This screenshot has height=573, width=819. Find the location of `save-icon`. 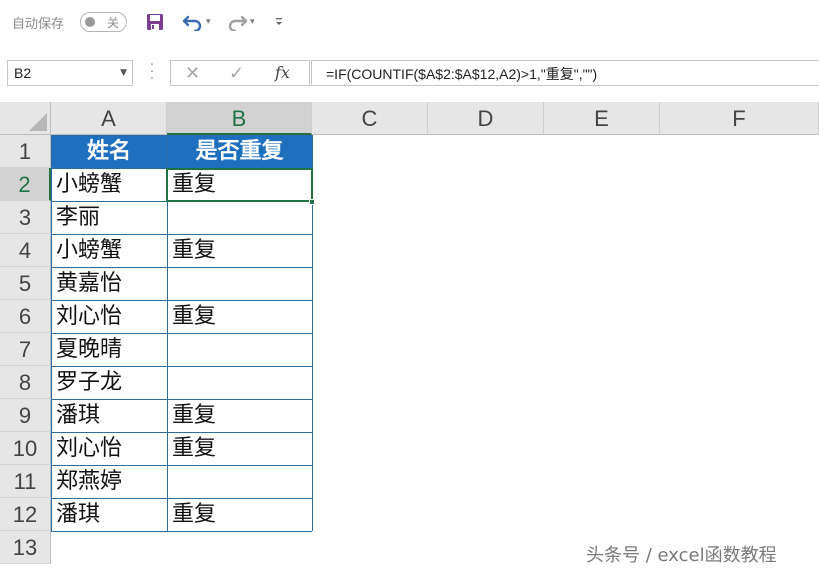

save-icon is located at coordinates (155, 22).